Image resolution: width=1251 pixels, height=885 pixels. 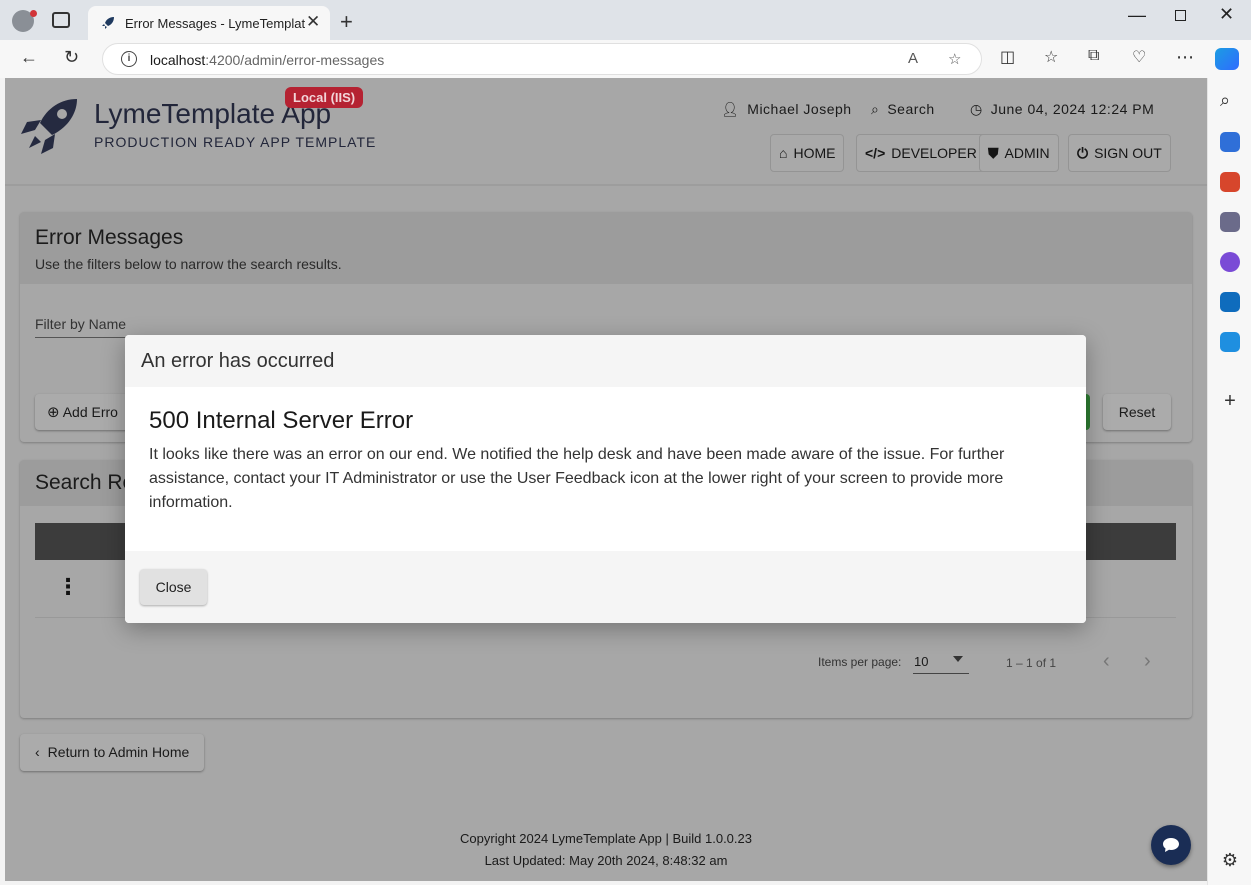 What do you see at coordinates (1230, 222) in the screenshot?
I see `games-icon` at bounding box center [1230, 222].